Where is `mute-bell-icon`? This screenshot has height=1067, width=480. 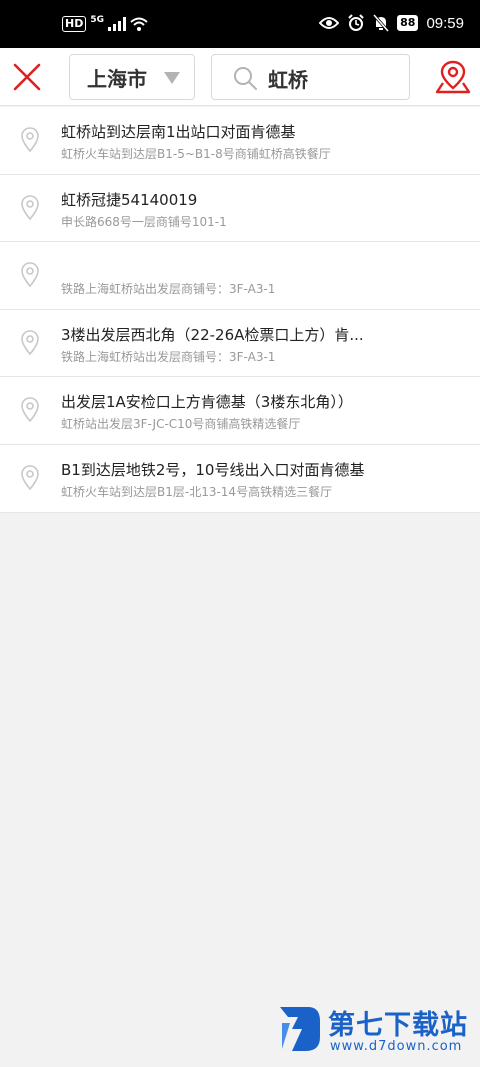
mute-bell-icon is located at coordinates (381, 23).